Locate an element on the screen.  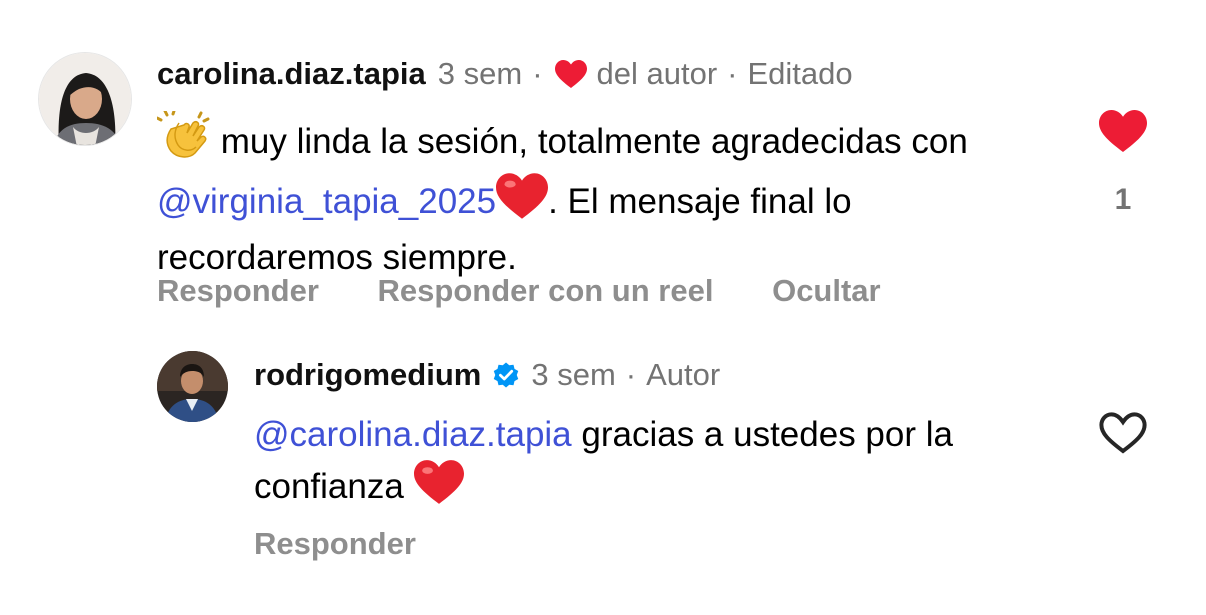
liked-by-author-label: del autor is located at coordinates (657, 73).